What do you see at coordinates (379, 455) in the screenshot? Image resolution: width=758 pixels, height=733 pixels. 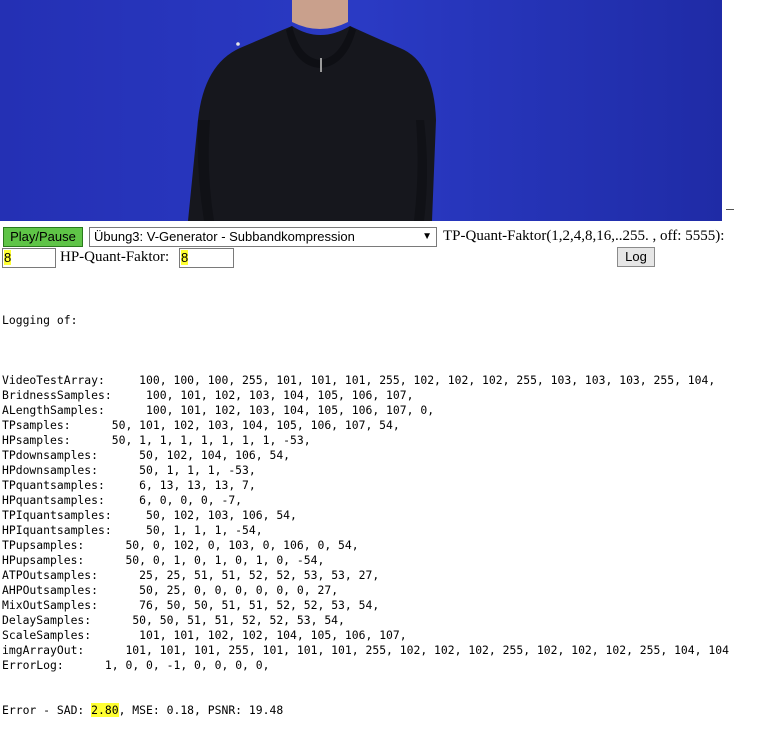 I see `log-row: TPdownsamples: 50, 102, 104, 106, 54,` at bounding box center [379, 455].